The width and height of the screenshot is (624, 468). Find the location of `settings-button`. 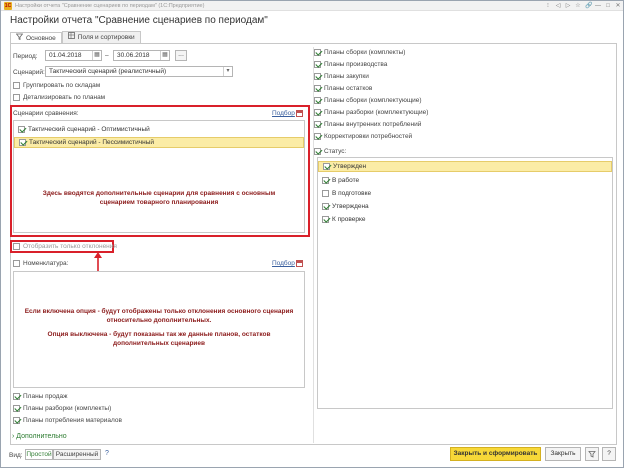

settings-button is located at coordinates (592, 454).